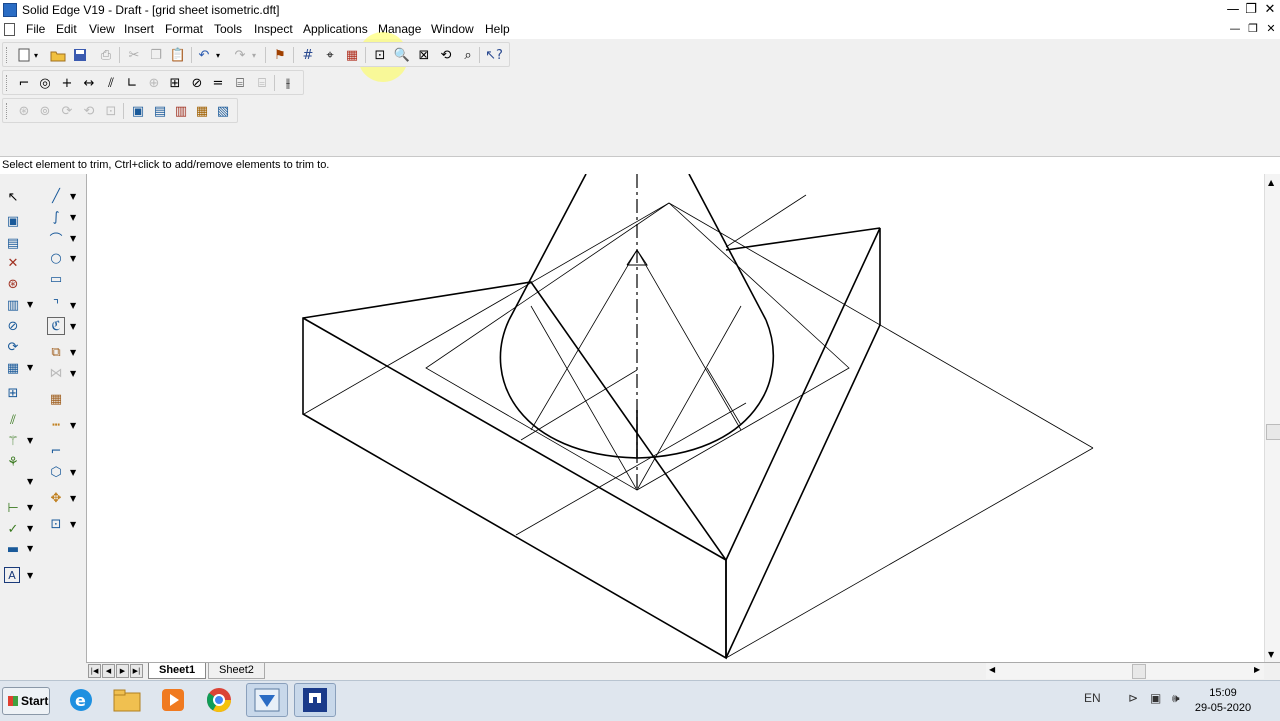 Image resolution: width=1280 pixels, height=721 pixels. Describe the element at coordinates (181, 111) in the screenshot. I see `view-icon-3: ▥` at that location.